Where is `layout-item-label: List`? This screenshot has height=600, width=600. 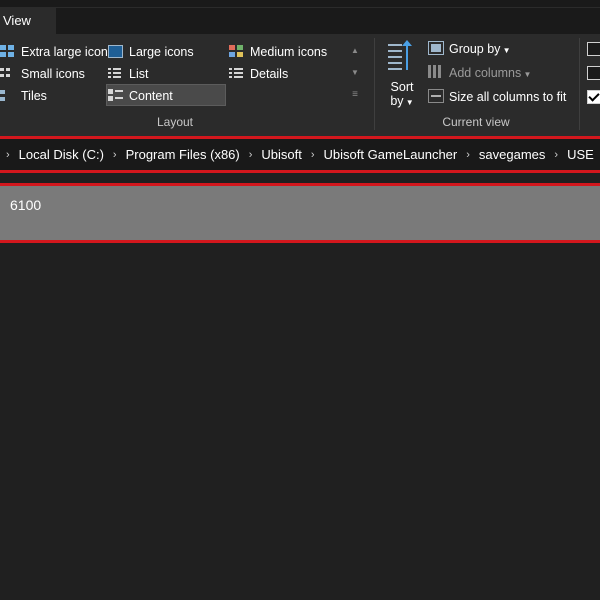 layout-item-label: List is located at coordinates (139, 74).